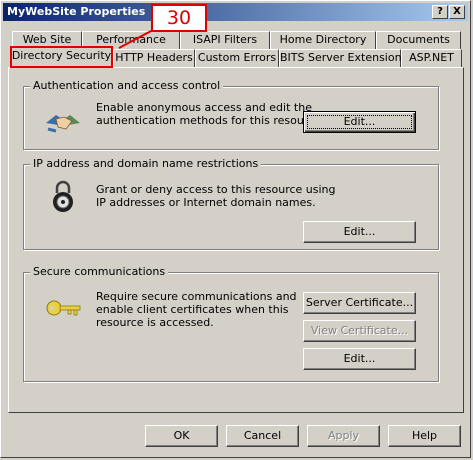  I want to click on cancel-button: Cancel, so click(262, 436).